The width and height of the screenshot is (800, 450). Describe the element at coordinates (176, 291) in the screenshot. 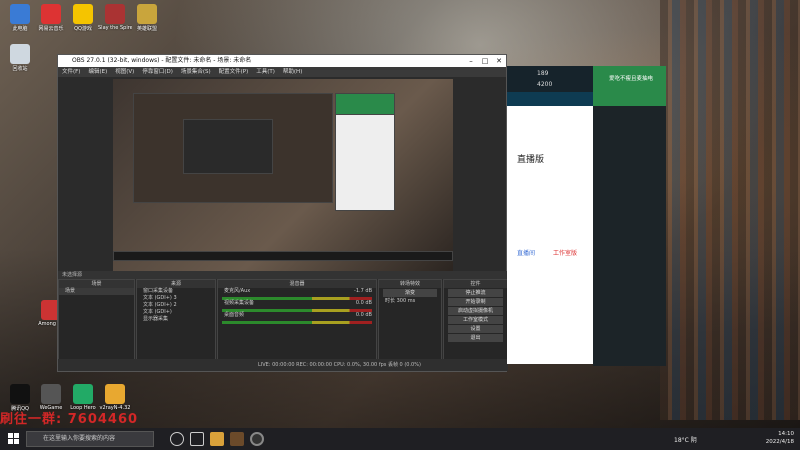

I see `source-item: 窗口采集设备` at that location.